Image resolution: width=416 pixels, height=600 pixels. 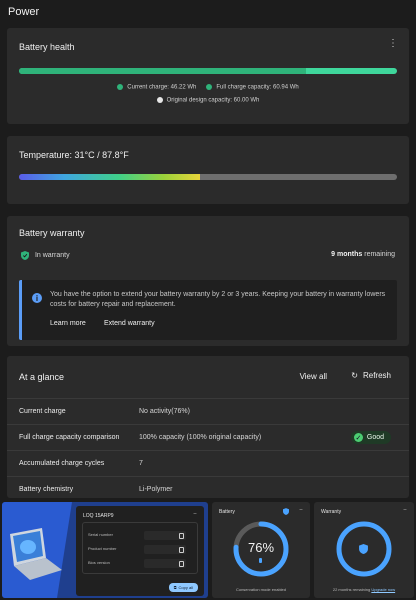 What do you see at coordinates (47, 47) in the screenshot?
I see `battery-health-title: Battery health` at bounding box center [47, 47].